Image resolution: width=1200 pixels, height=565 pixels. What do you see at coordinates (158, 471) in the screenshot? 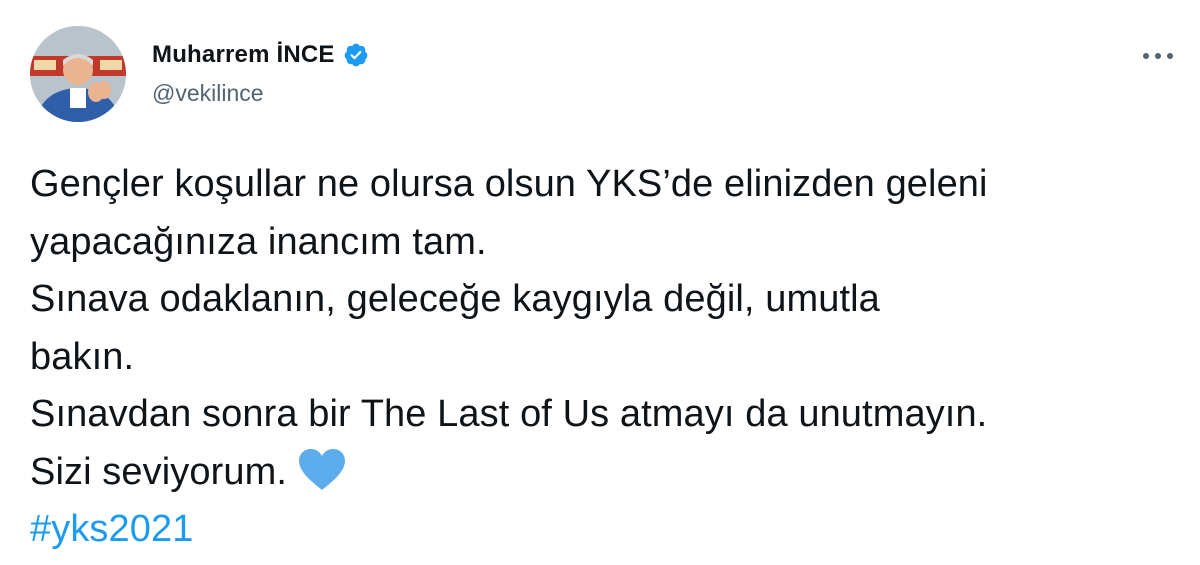
I see `tweet-line: Sizi seviyorum.` at bounding box center [158, 471].